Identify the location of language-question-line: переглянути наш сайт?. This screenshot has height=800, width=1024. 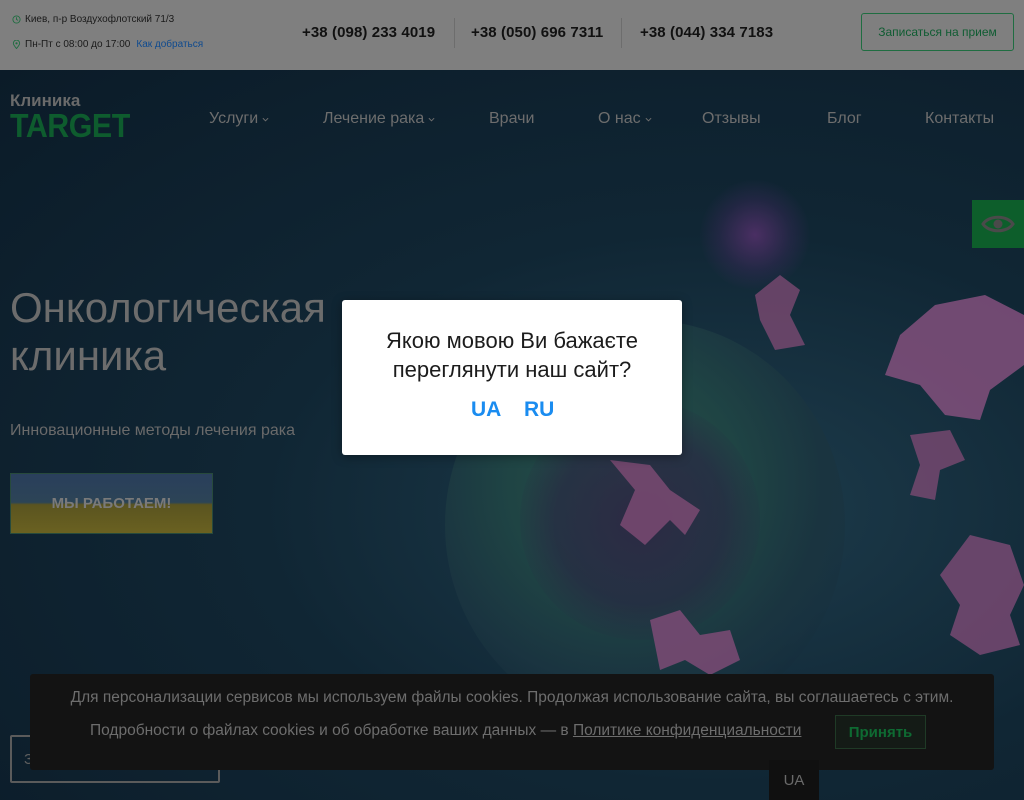
(512, 369).